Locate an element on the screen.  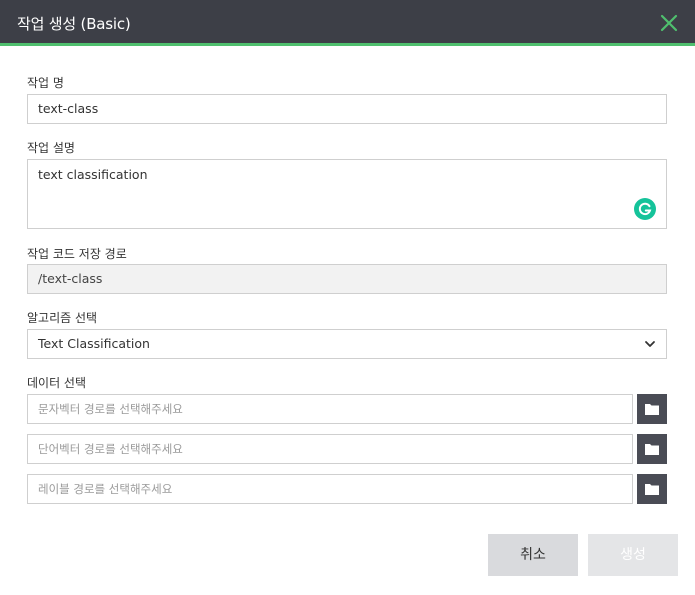
dialog-title: 작업 생성 (Basic) is located at coordinates (74, 24).